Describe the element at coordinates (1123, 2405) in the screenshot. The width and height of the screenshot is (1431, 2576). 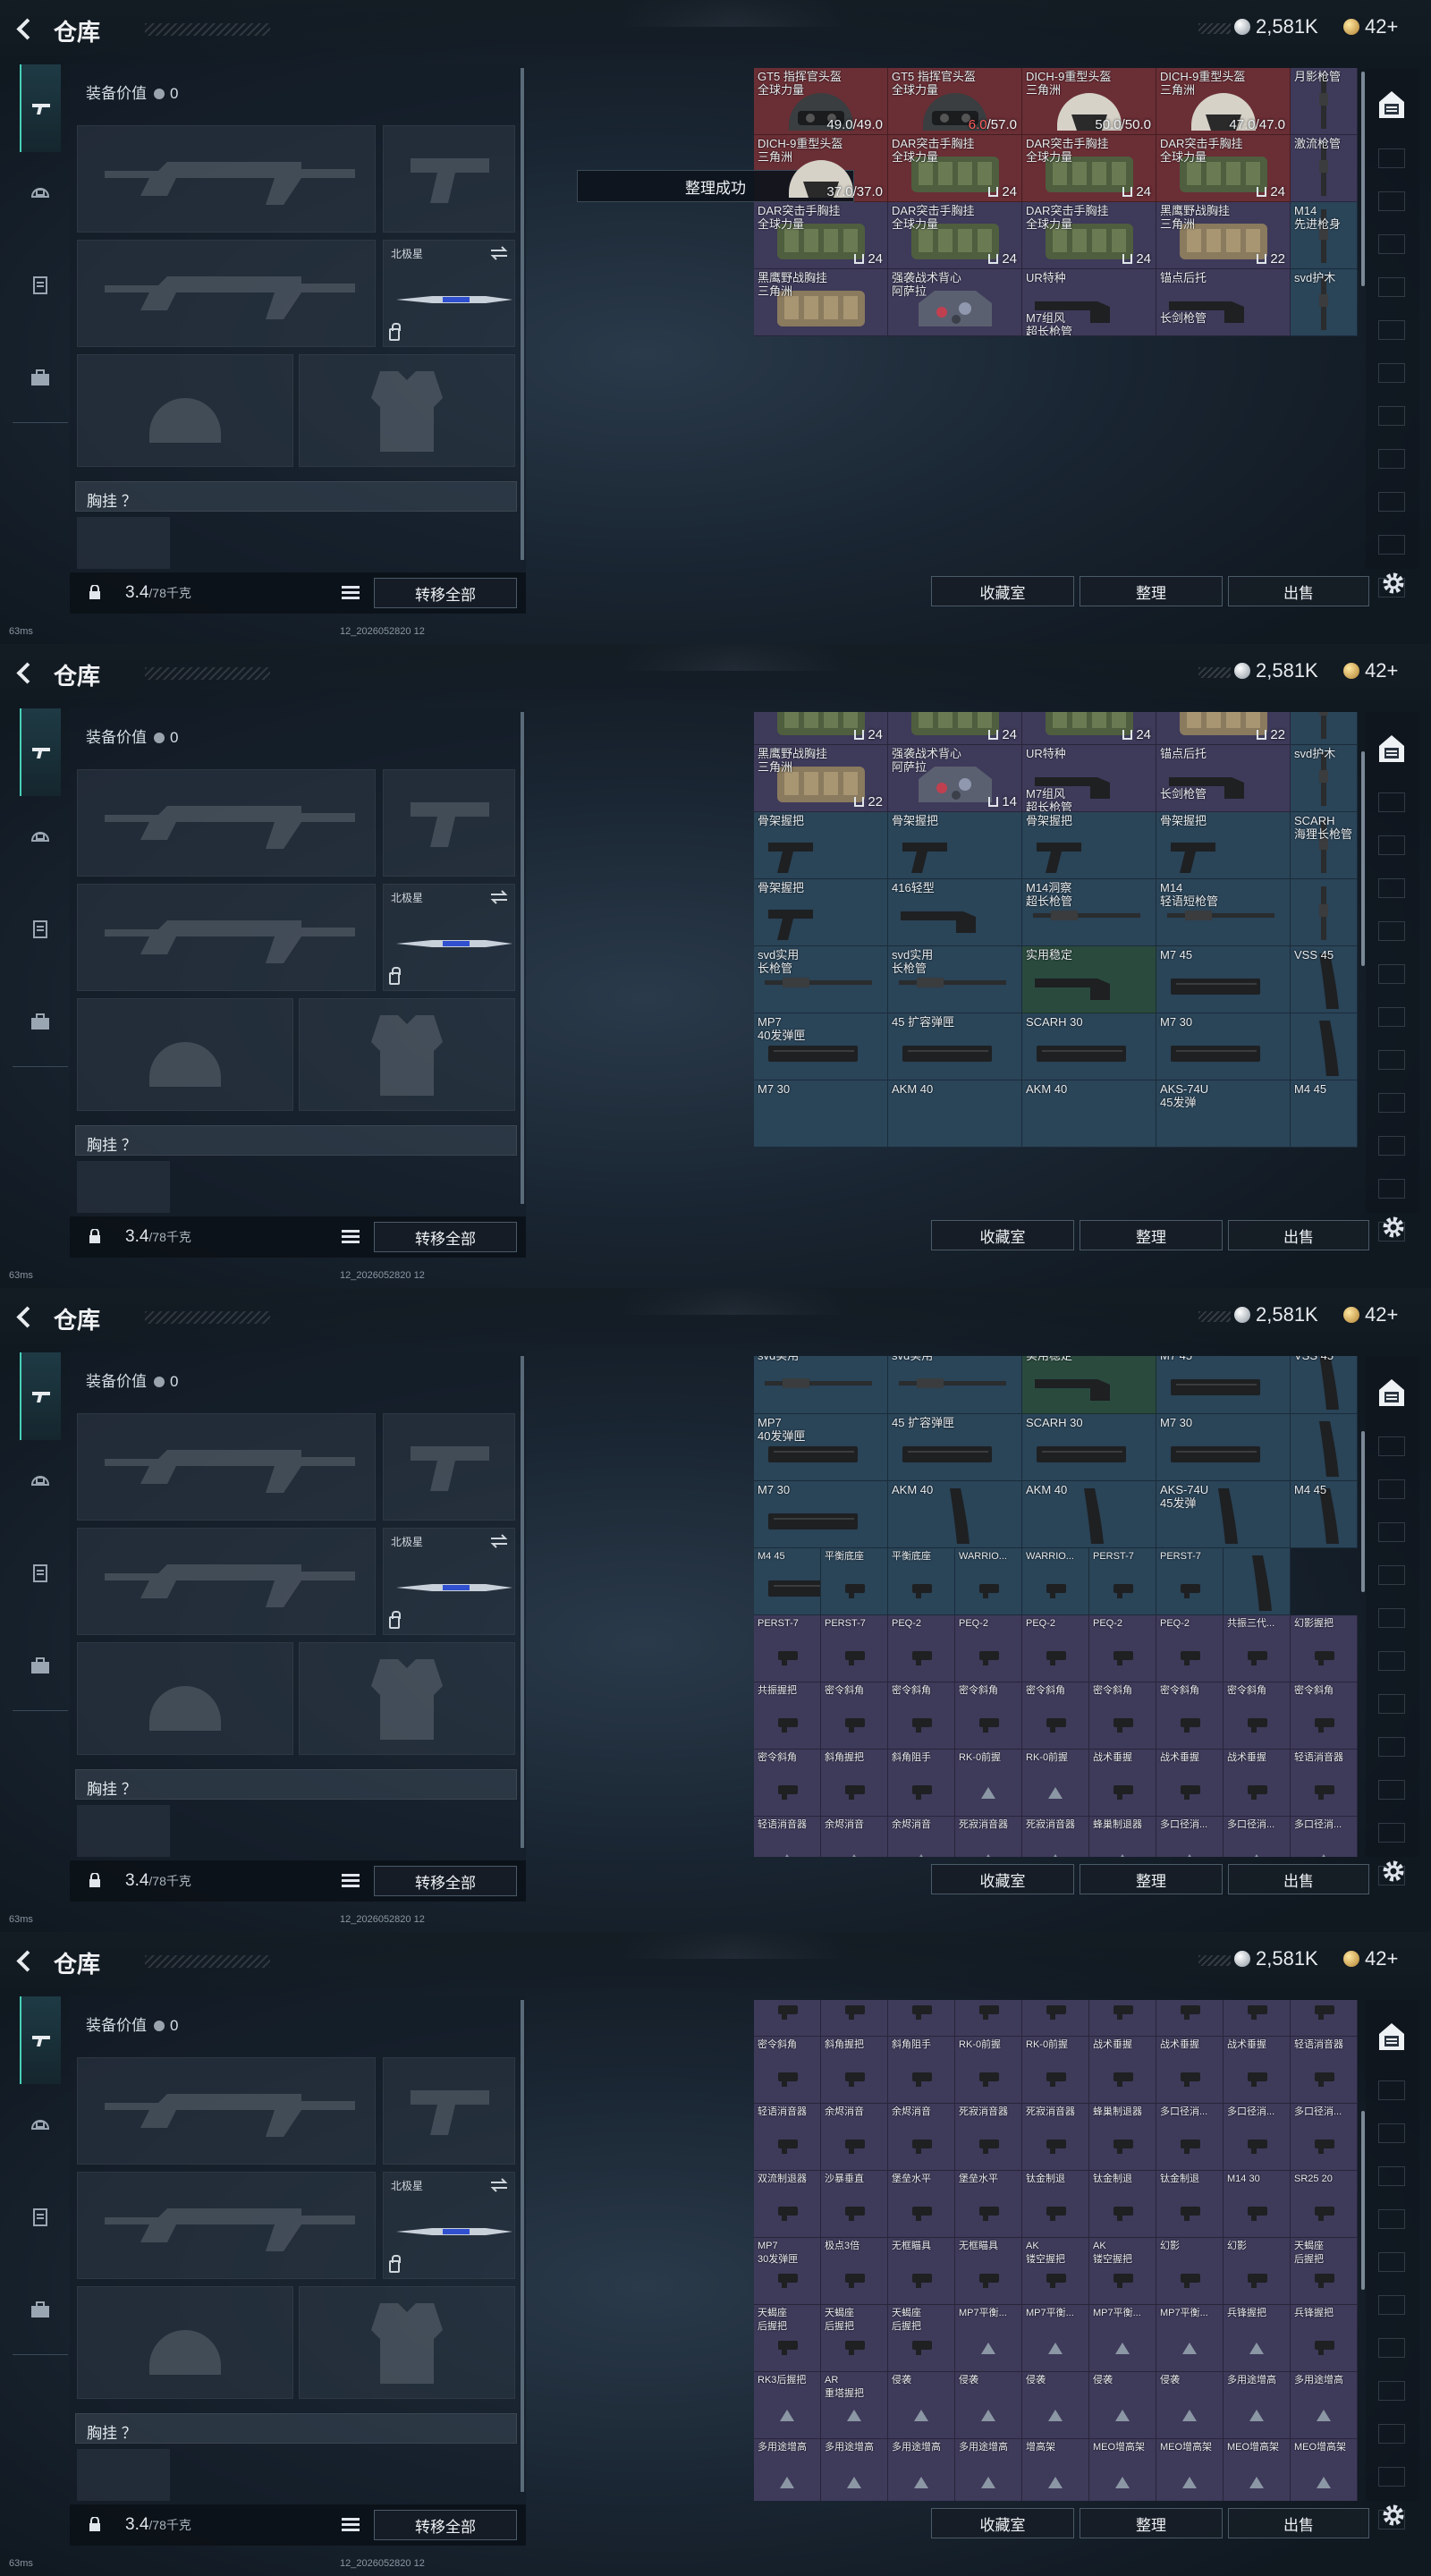
I see `inventory-cell: 侵袭` at that location.